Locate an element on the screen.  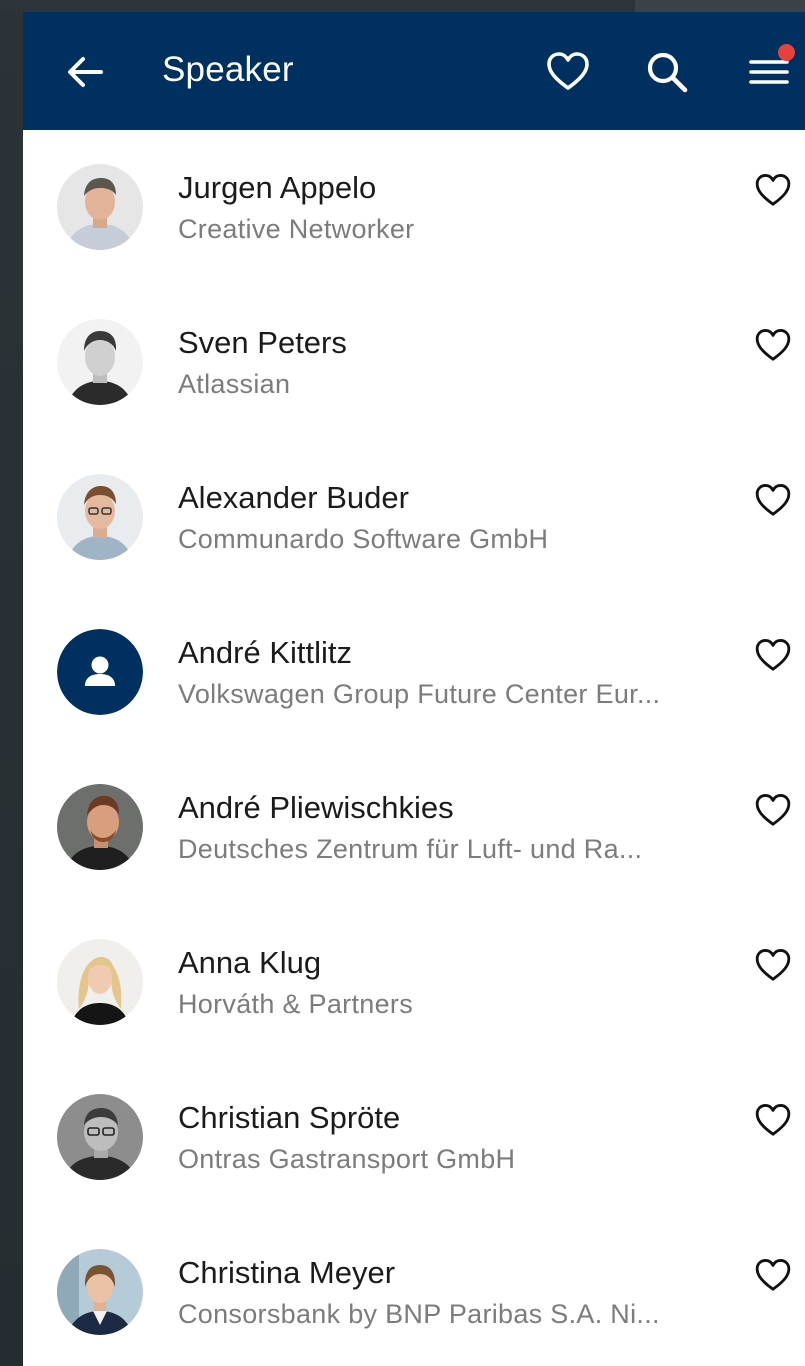
avatar-placeholder is located at coordinates (100, 672).